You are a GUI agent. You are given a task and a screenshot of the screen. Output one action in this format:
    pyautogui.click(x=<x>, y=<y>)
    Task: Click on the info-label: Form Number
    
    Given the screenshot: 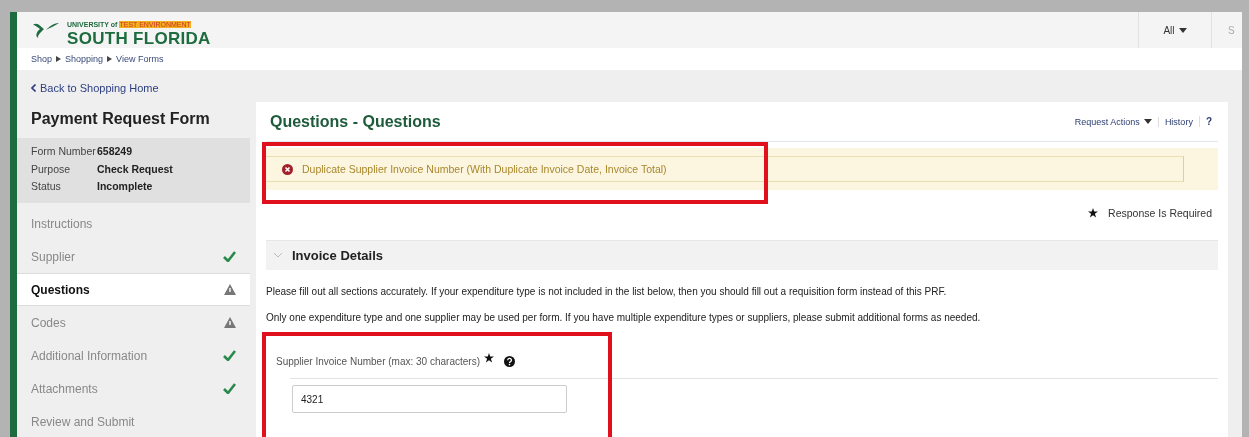 What is the action you would take?
    pyautogui.click(x=64, y=151)
    